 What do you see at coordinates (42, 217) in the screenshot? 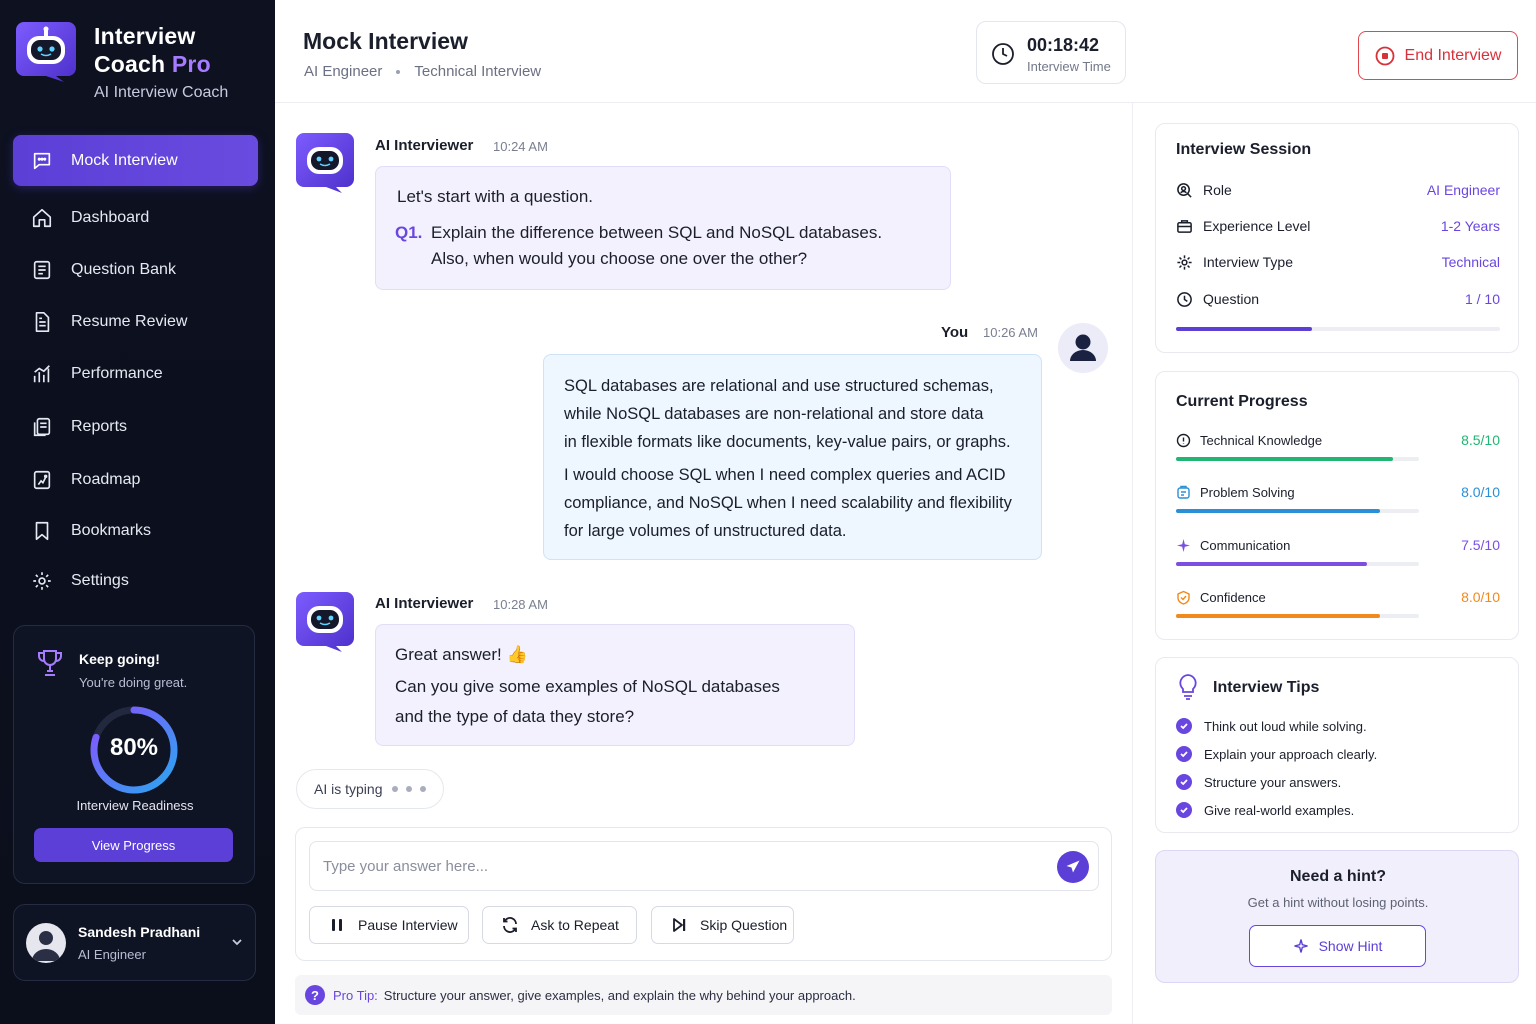
I see `home-icon` at bounding box center [42, 217].